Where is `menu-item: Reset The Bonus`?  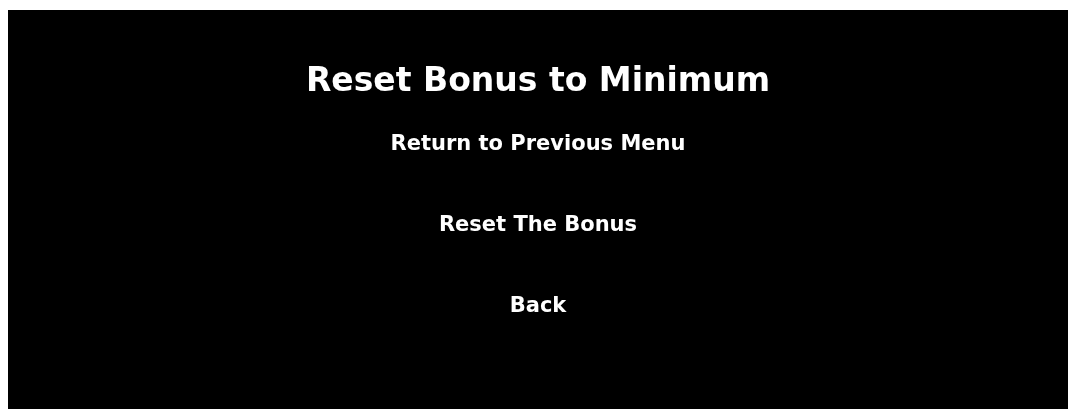 menu-item: Reset The Bonus is located at coordinates (538, 224).